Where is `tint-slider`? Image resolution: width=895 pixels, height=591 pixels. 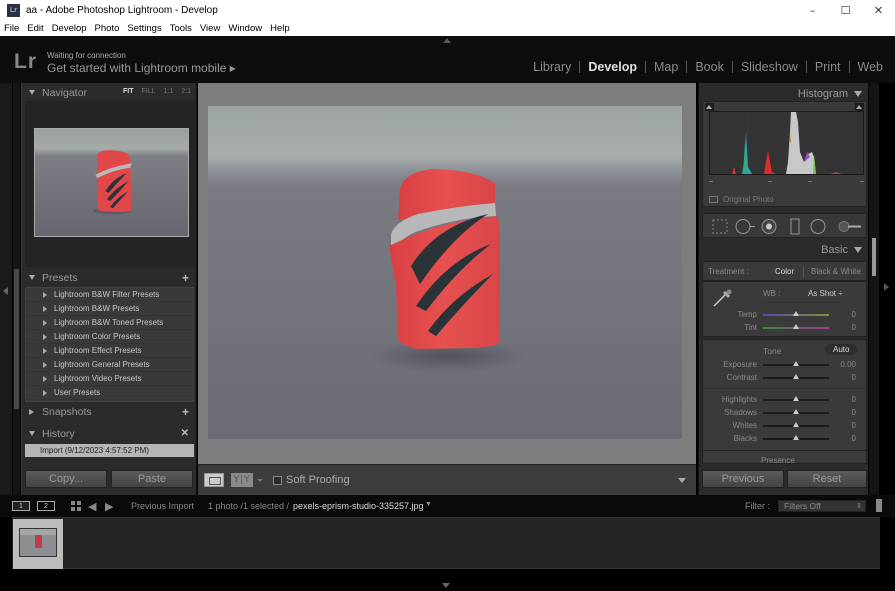 tint-slider is located at coordinates (796, 326).